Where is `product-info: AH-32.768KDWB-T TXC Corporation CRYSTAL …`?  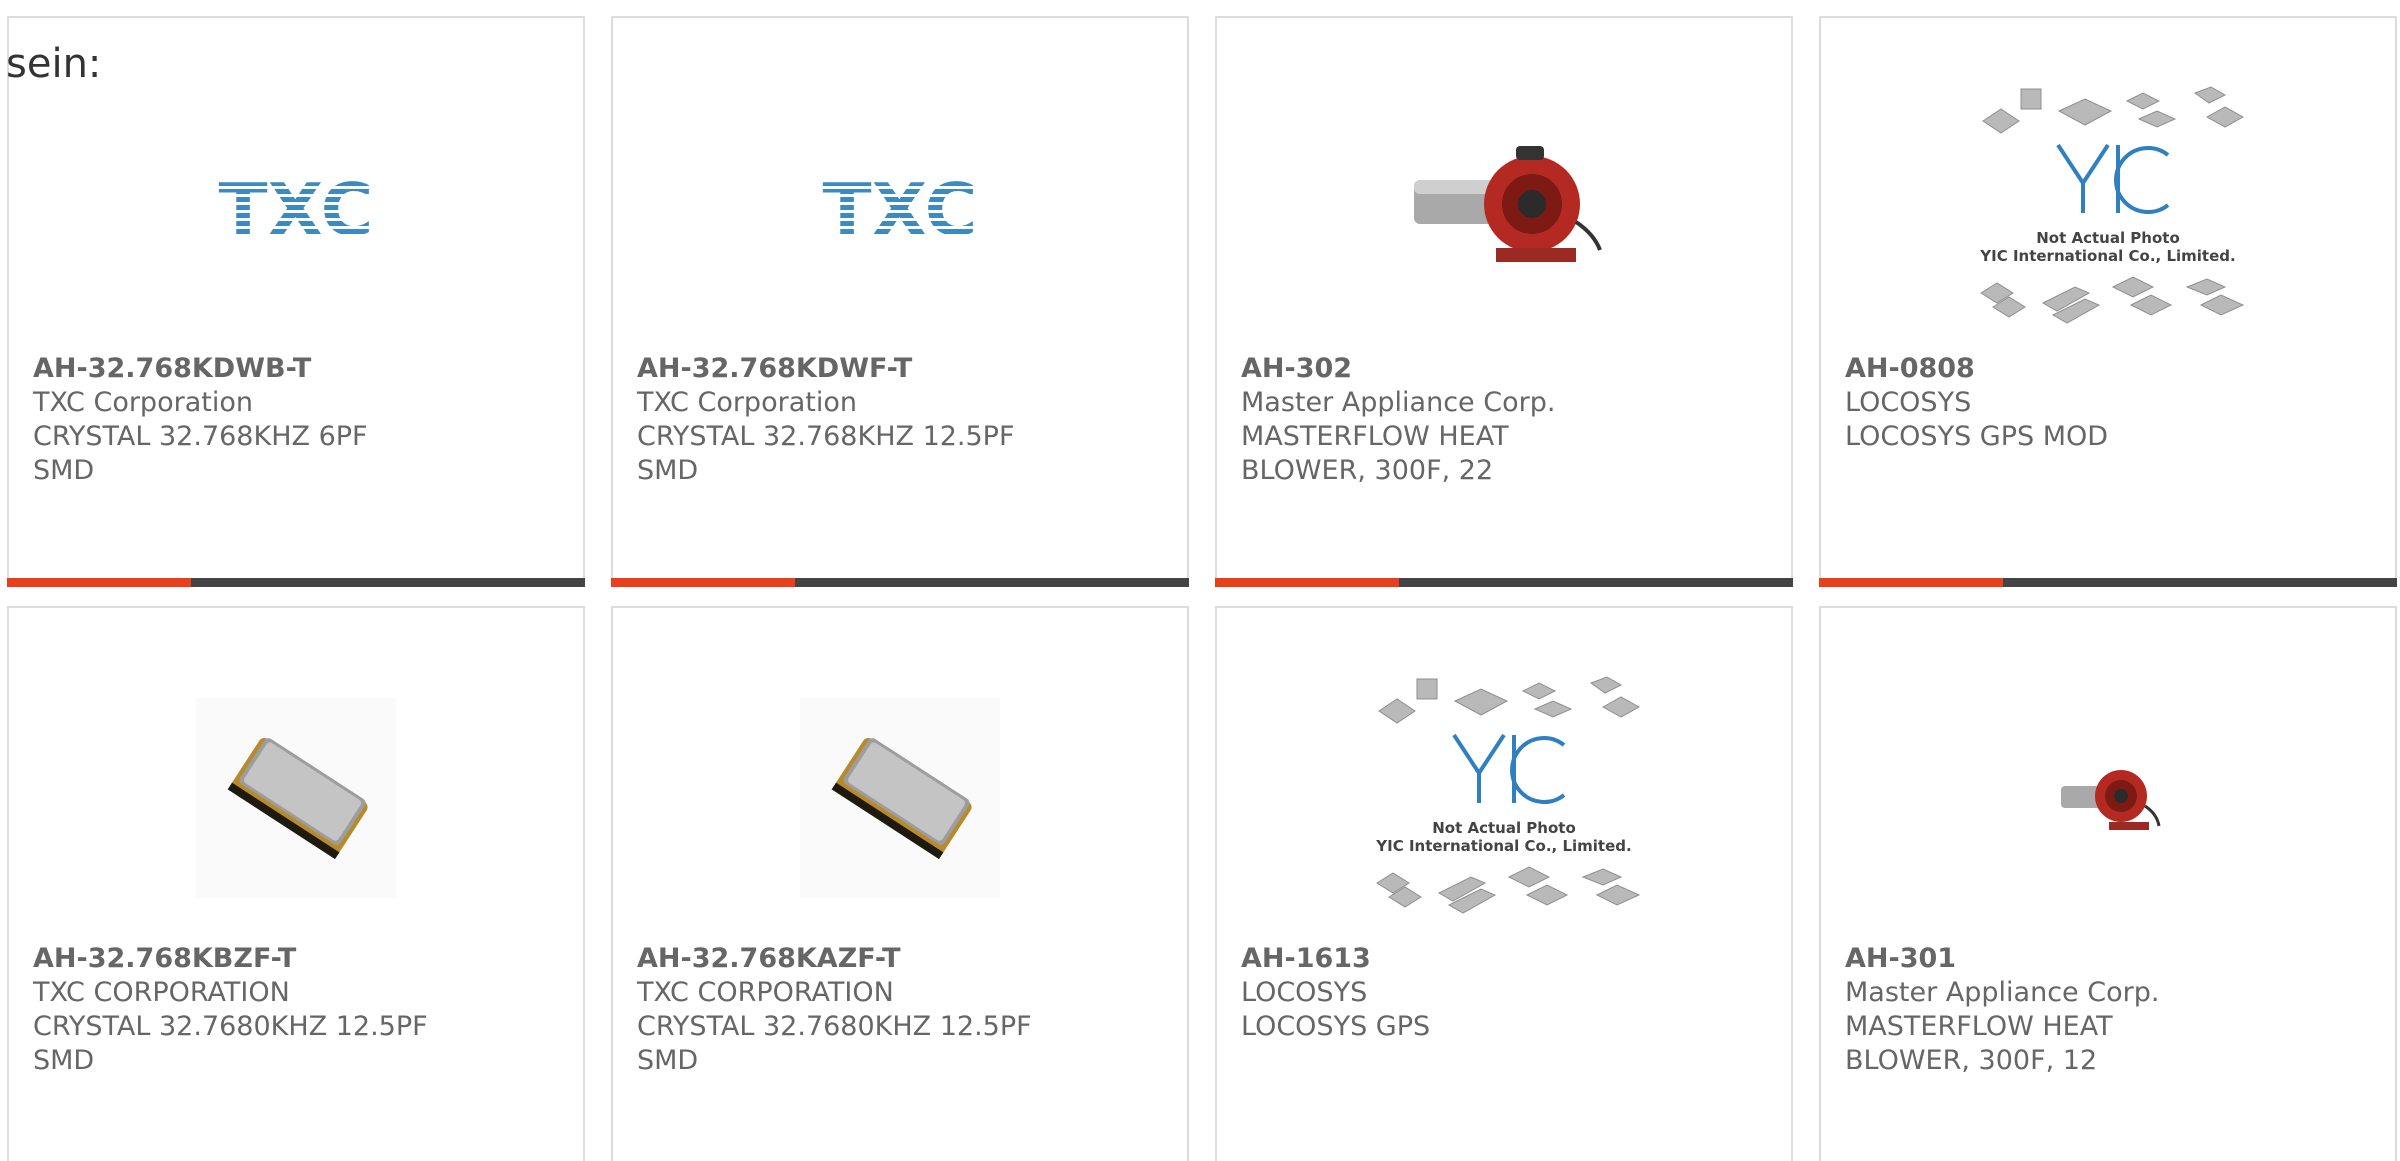
product-info: AH-32.768KDWB-T TXC Corporation CRYSTAL … is located at coordinates (296, 420).